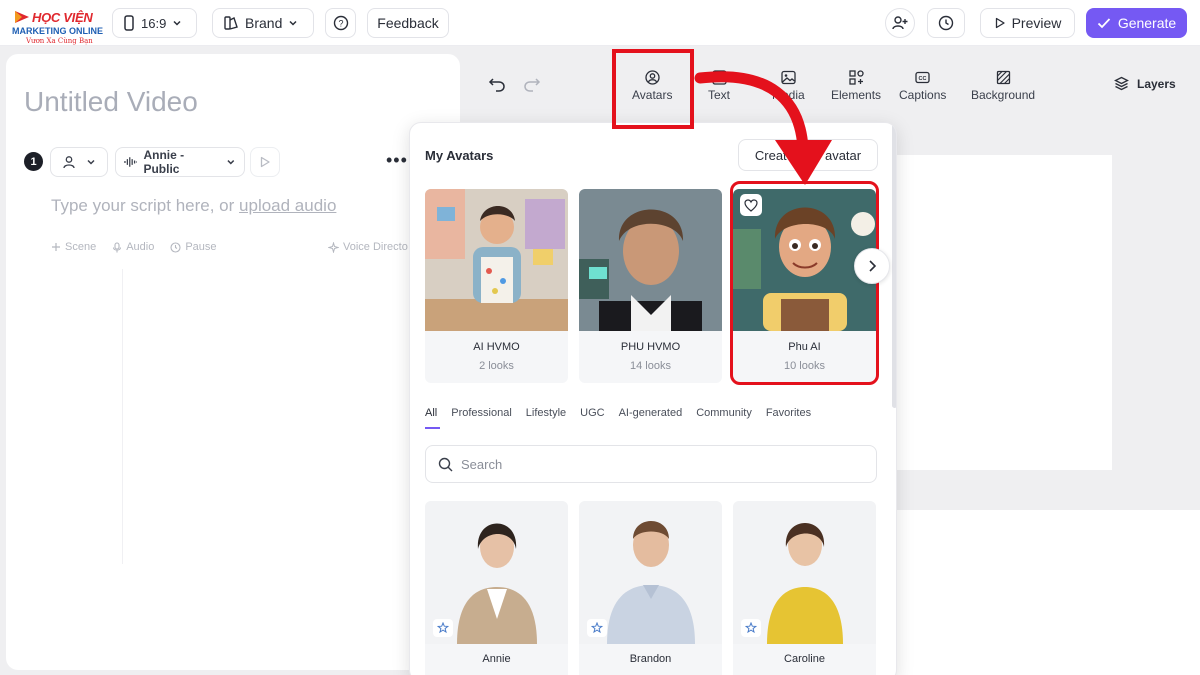 The height and width of the screenshot is (675, 1200). What do you see at coordinates (856, 86) in the screenshot?
I see `tool-elements: Elements` at bounding box center [856, 86].